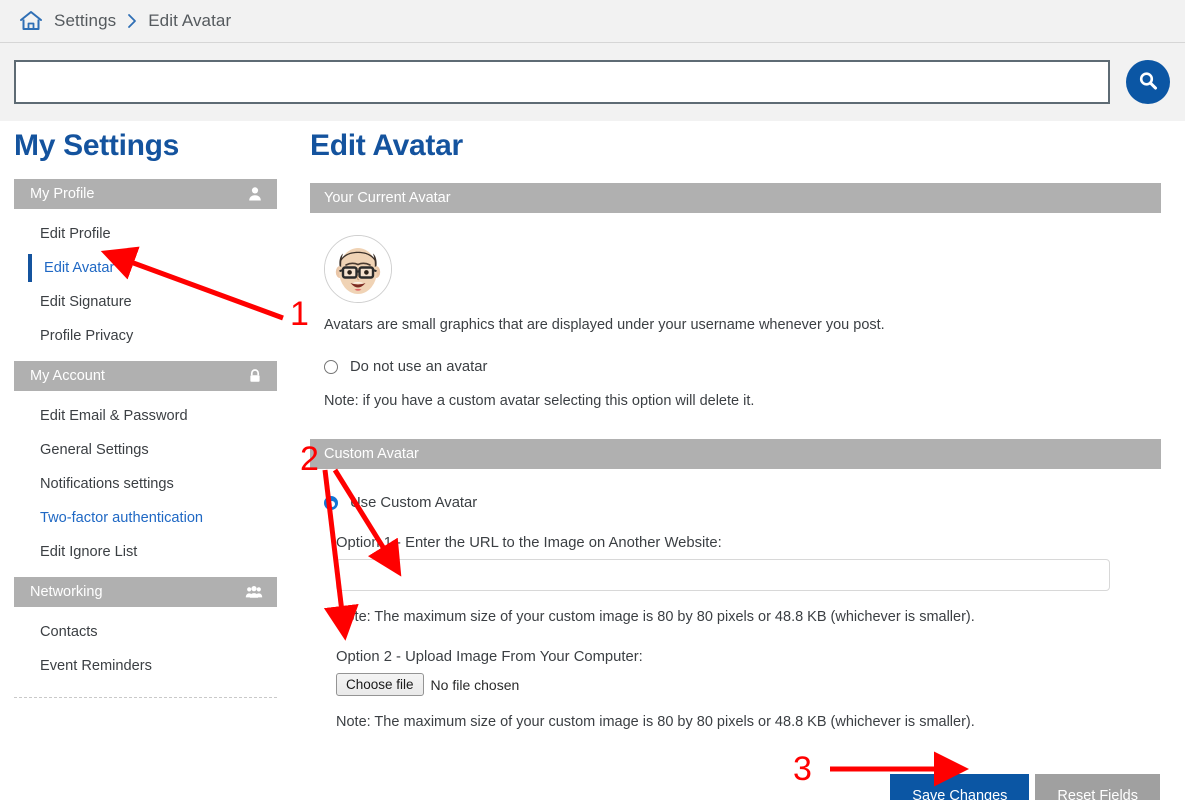 The image size is (1185, 800). What do you see at coordinates (85, 21) in the screenshot?
I see `breadcrumb-item-settings: Settings` at bounding box center [85, 21].